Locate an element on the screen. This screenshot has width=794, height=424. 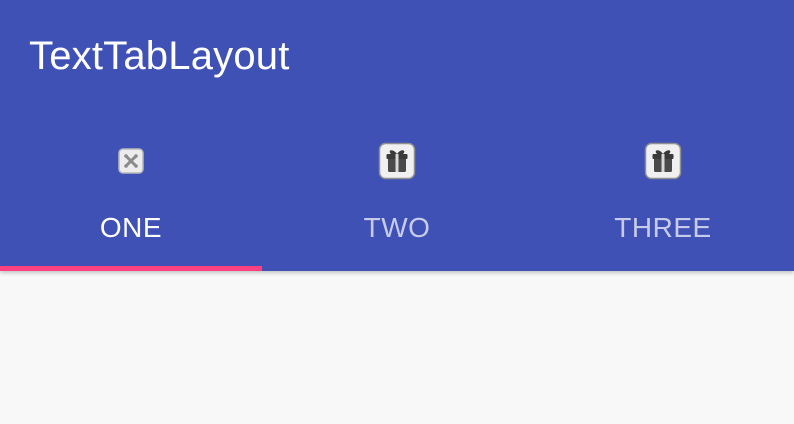
tab-two-label: TWO is located at coordinates (397, 227).